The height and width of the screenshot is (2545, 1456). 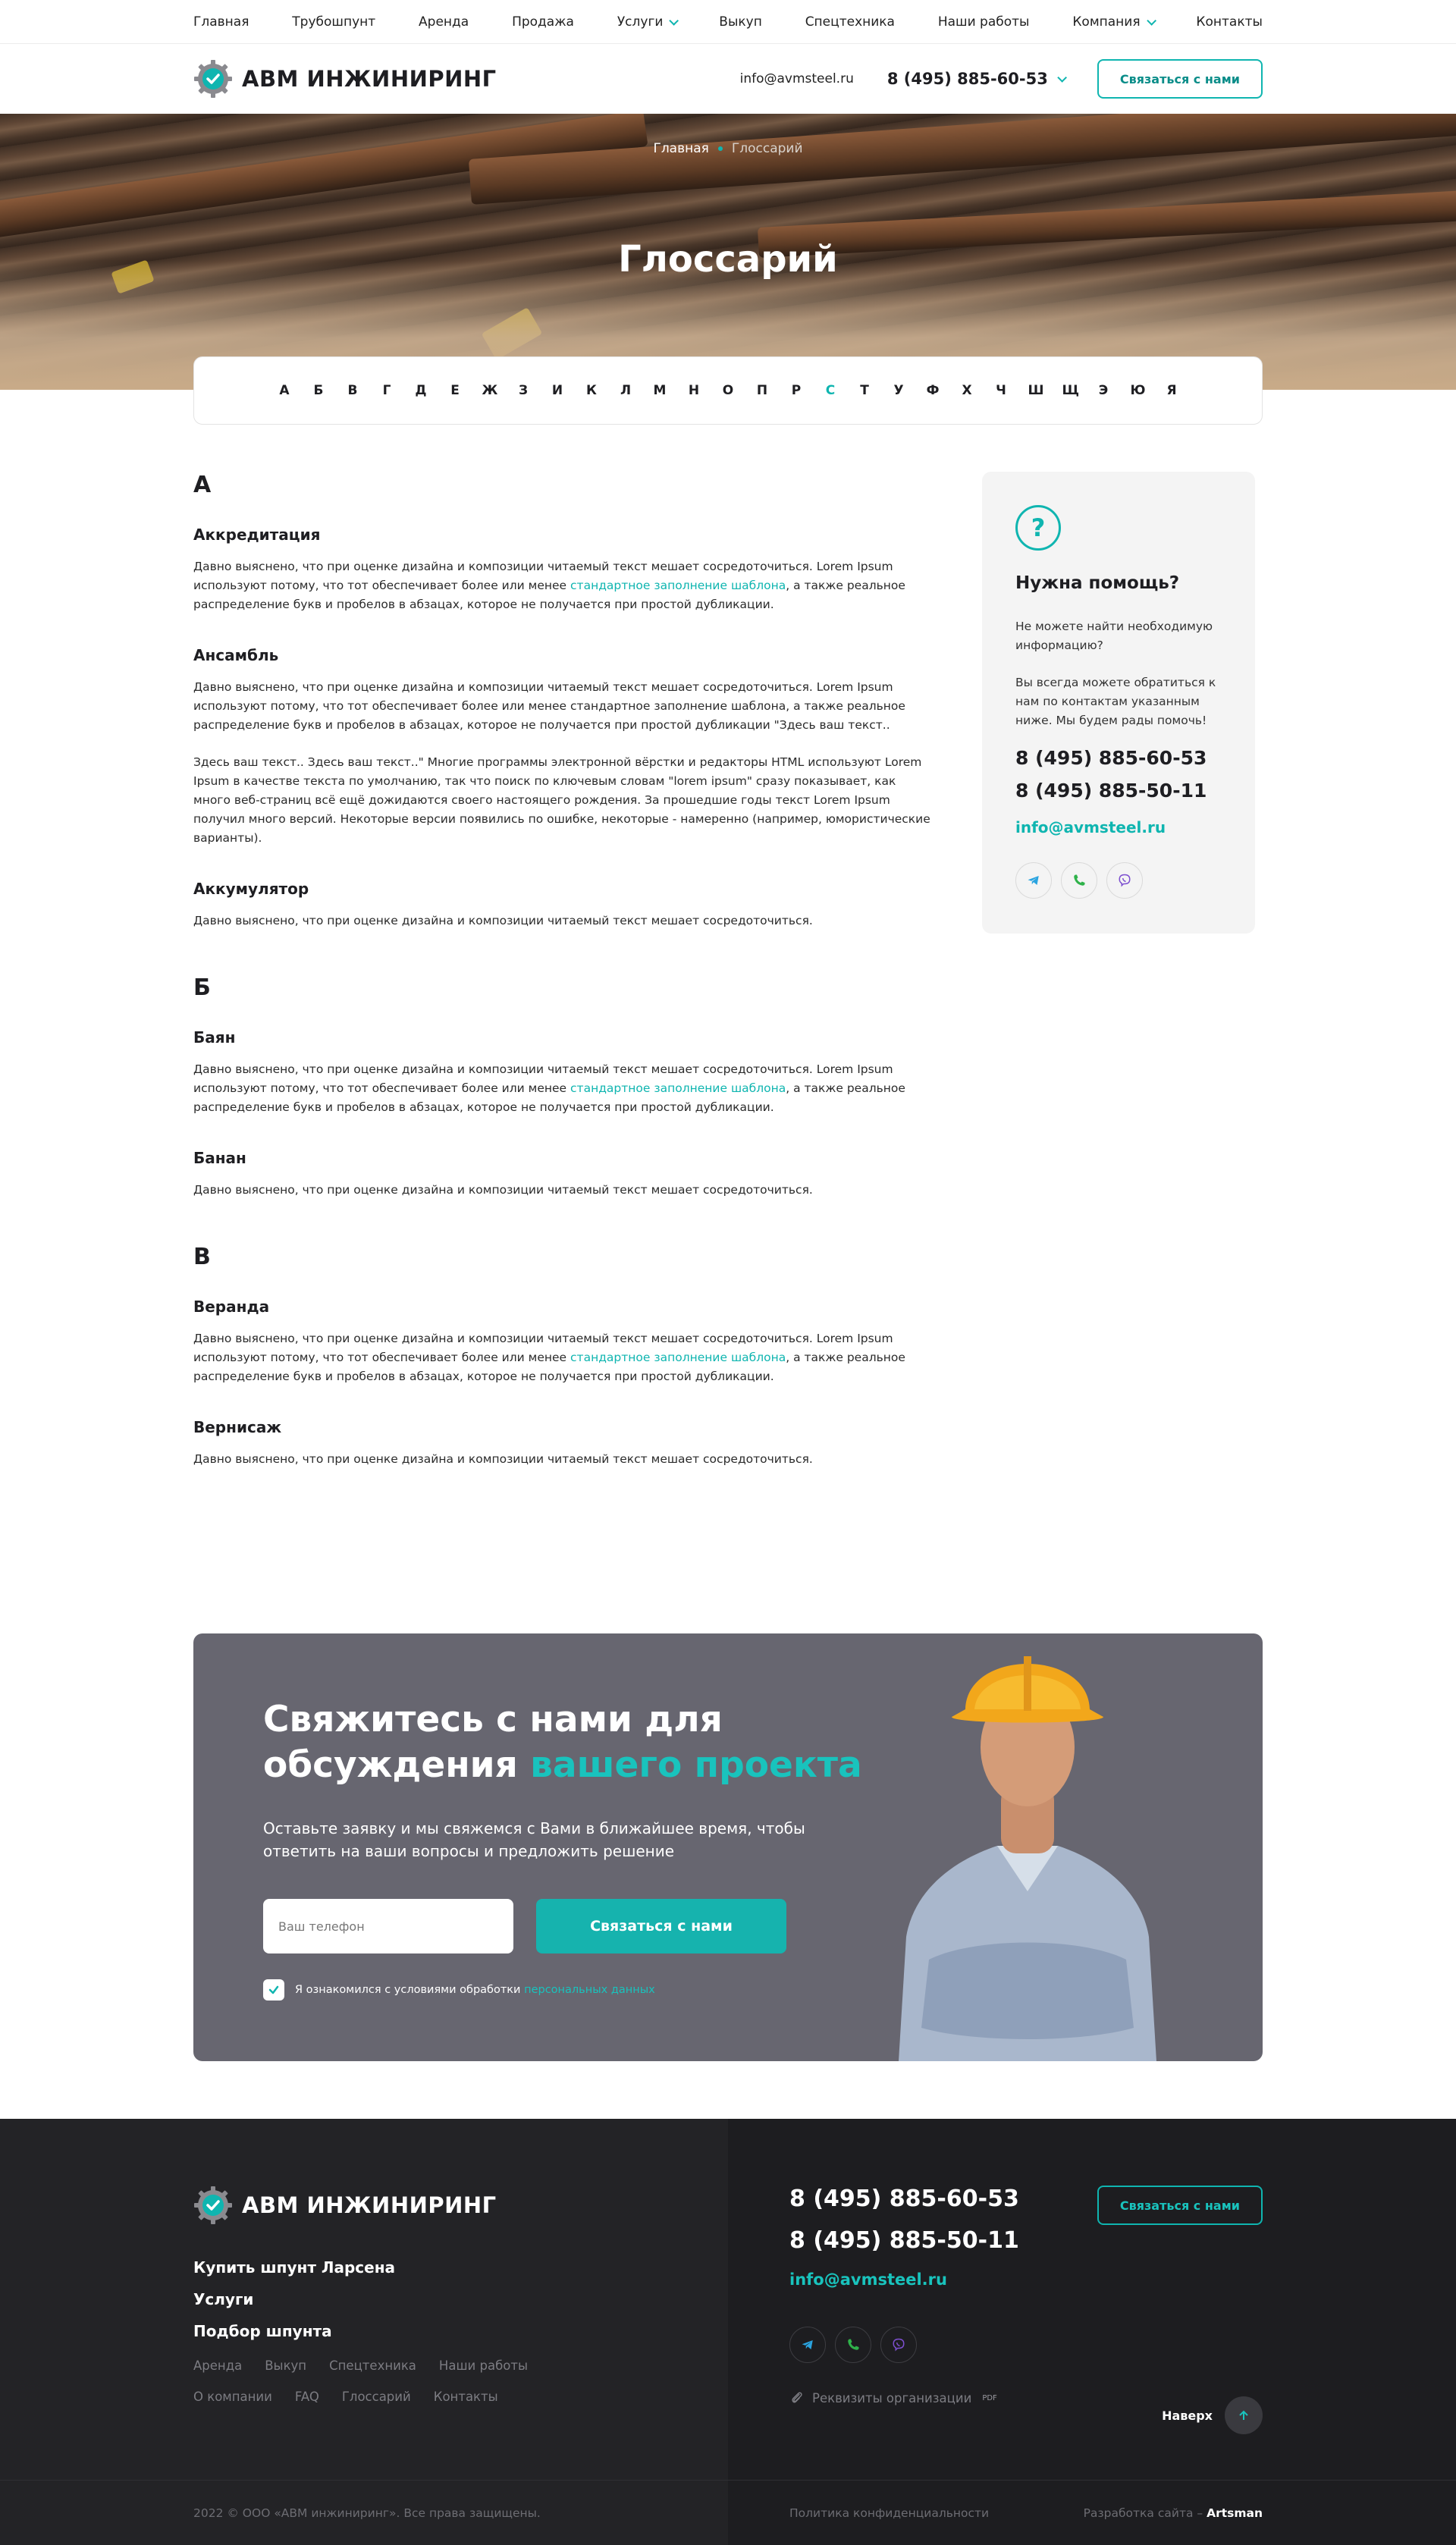 I want to click on nav-item: Компания, so click(x=1114, y=22).